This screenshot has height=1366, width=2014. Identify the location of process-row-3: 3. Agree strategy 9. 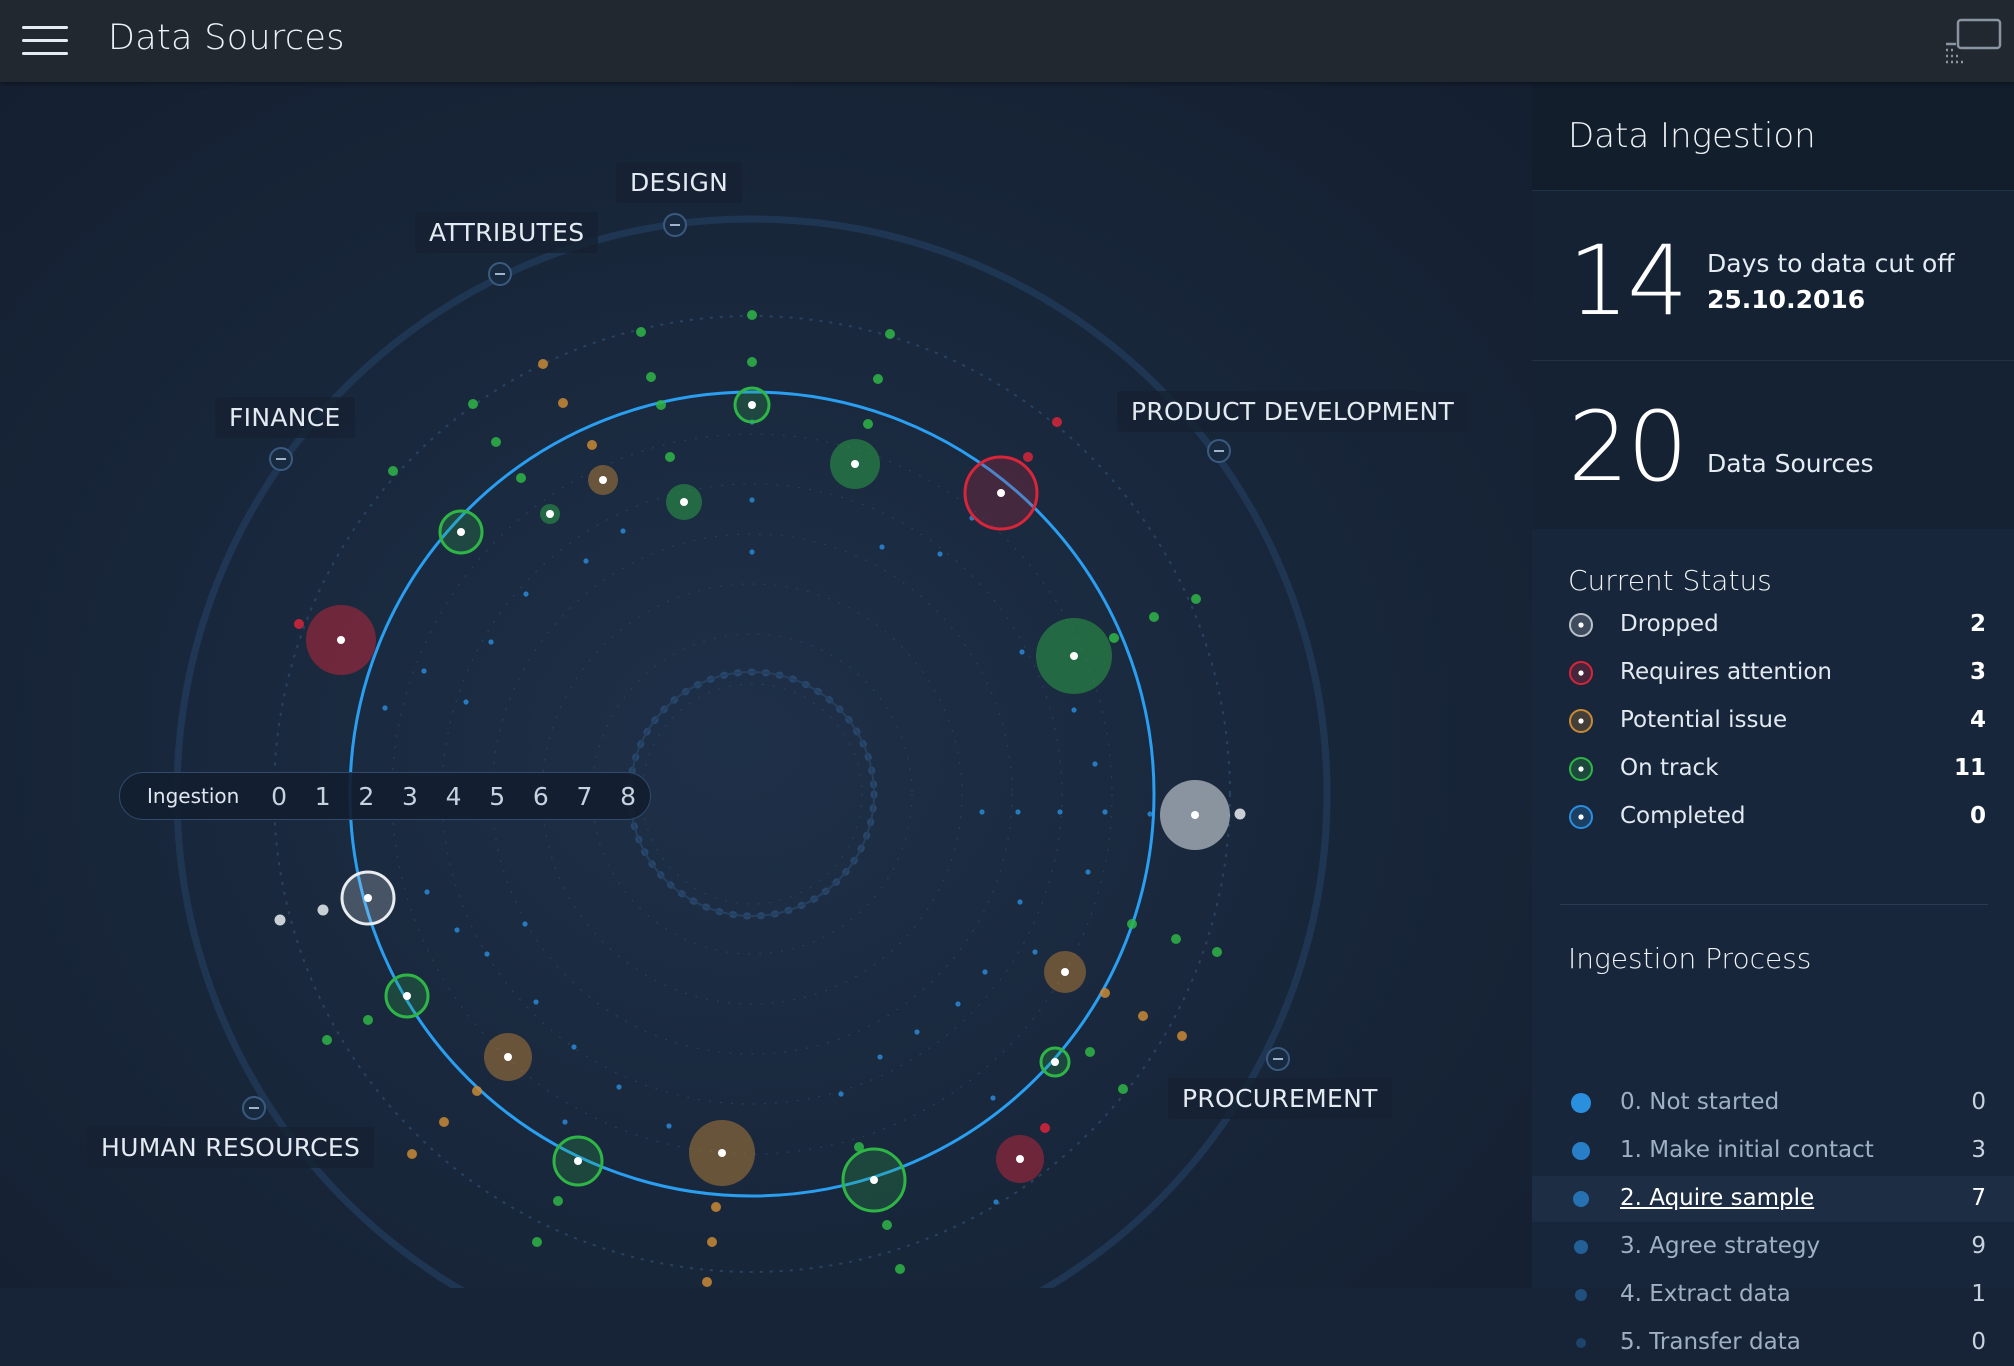
(1773, 1247).